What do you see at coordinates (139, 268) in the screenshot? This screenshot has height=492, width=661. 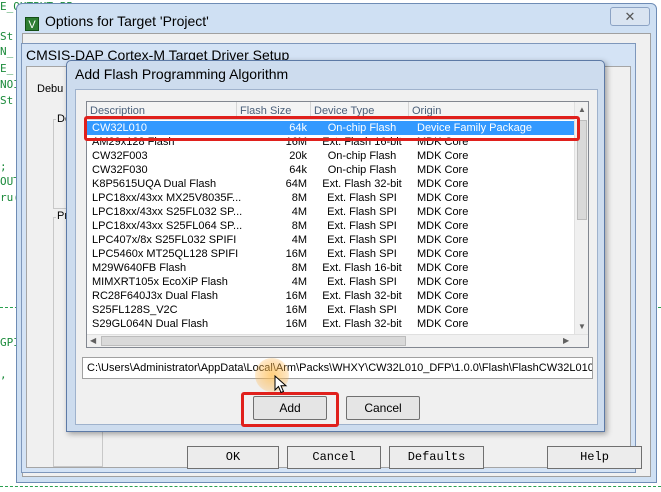 I see `cell-description: M29W640FB Flash` at bounding box center [139, 268].